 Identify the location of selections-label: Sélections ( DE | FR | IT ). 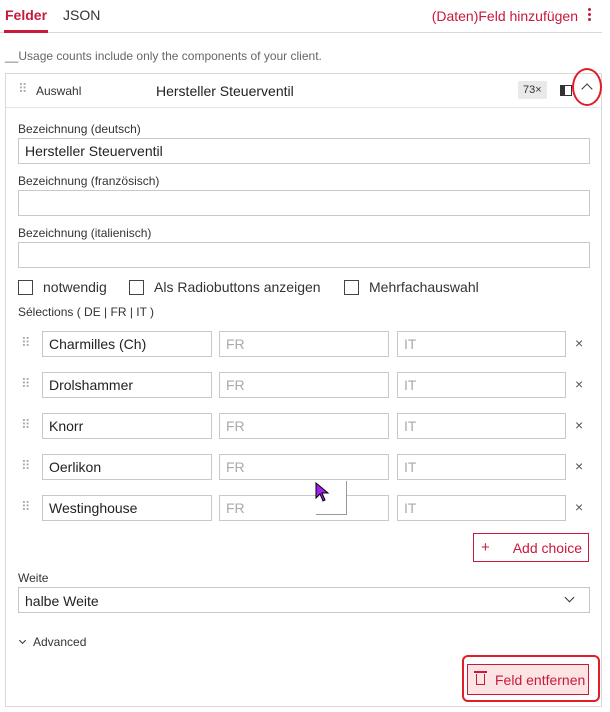
(86, 312).